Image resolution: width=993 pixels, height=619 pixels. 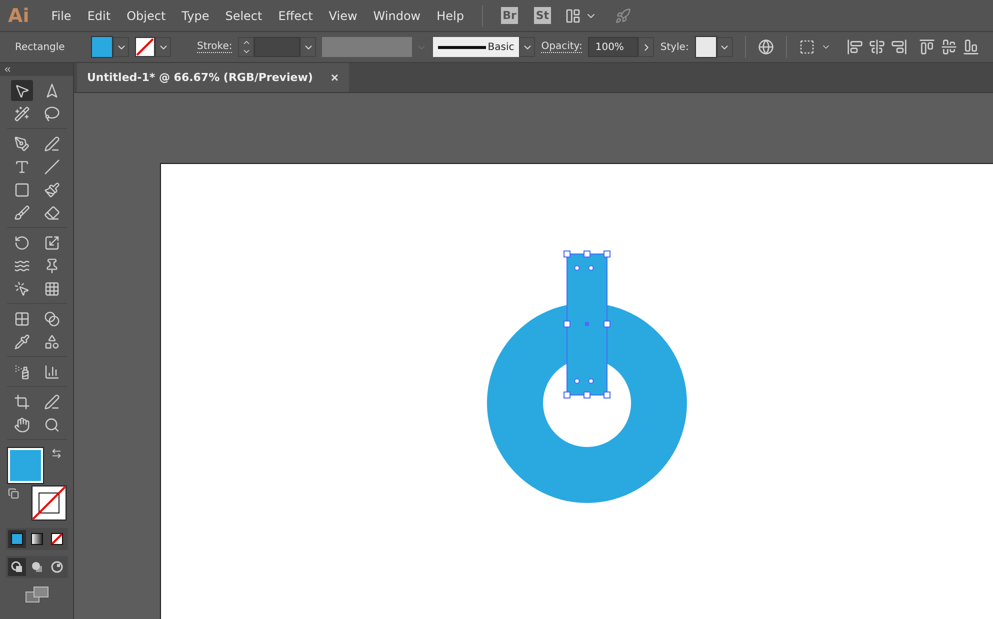 What do you see at coordinates (898, 47) in the screenshot?
I see `align-right-icon` at bounding box center [898, 47].